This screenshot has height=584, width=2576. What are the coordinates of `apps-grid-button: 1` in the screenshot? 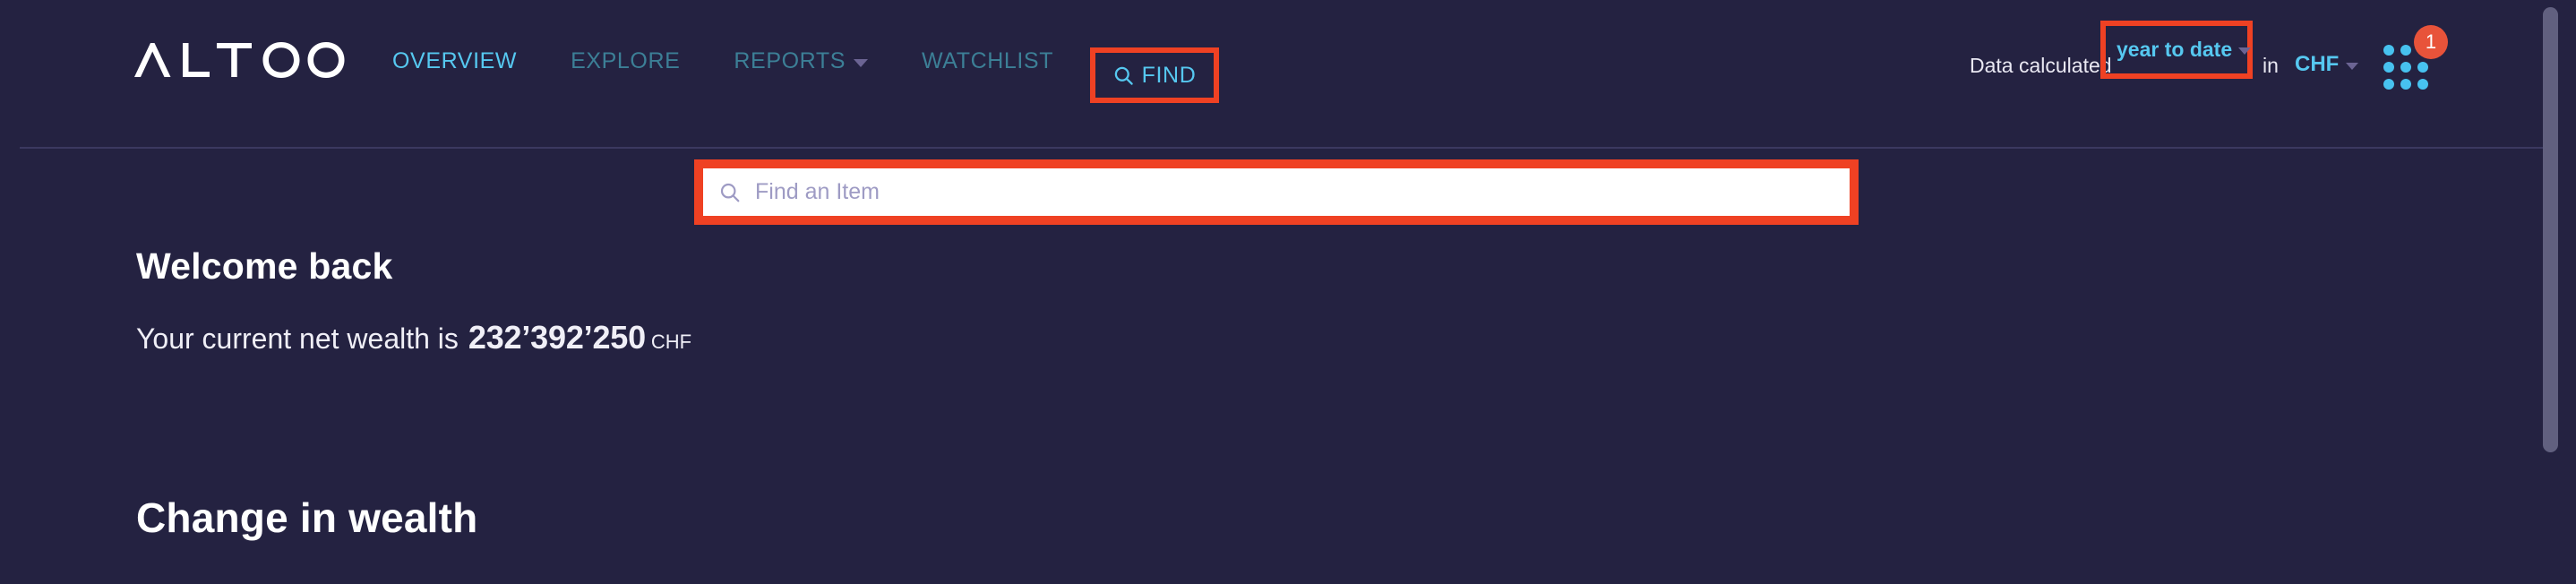 It's located at (2415, 58).